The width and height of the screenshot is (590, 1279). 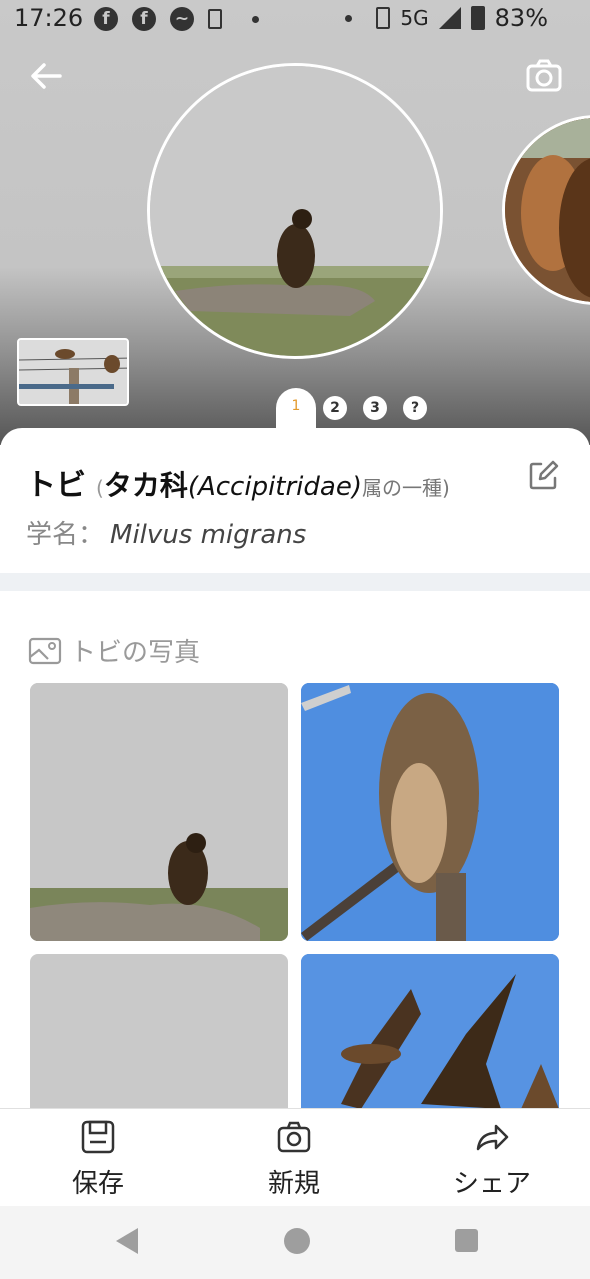 I want to click on genus-suffix: 属の一種), so click(x=405, y=488).